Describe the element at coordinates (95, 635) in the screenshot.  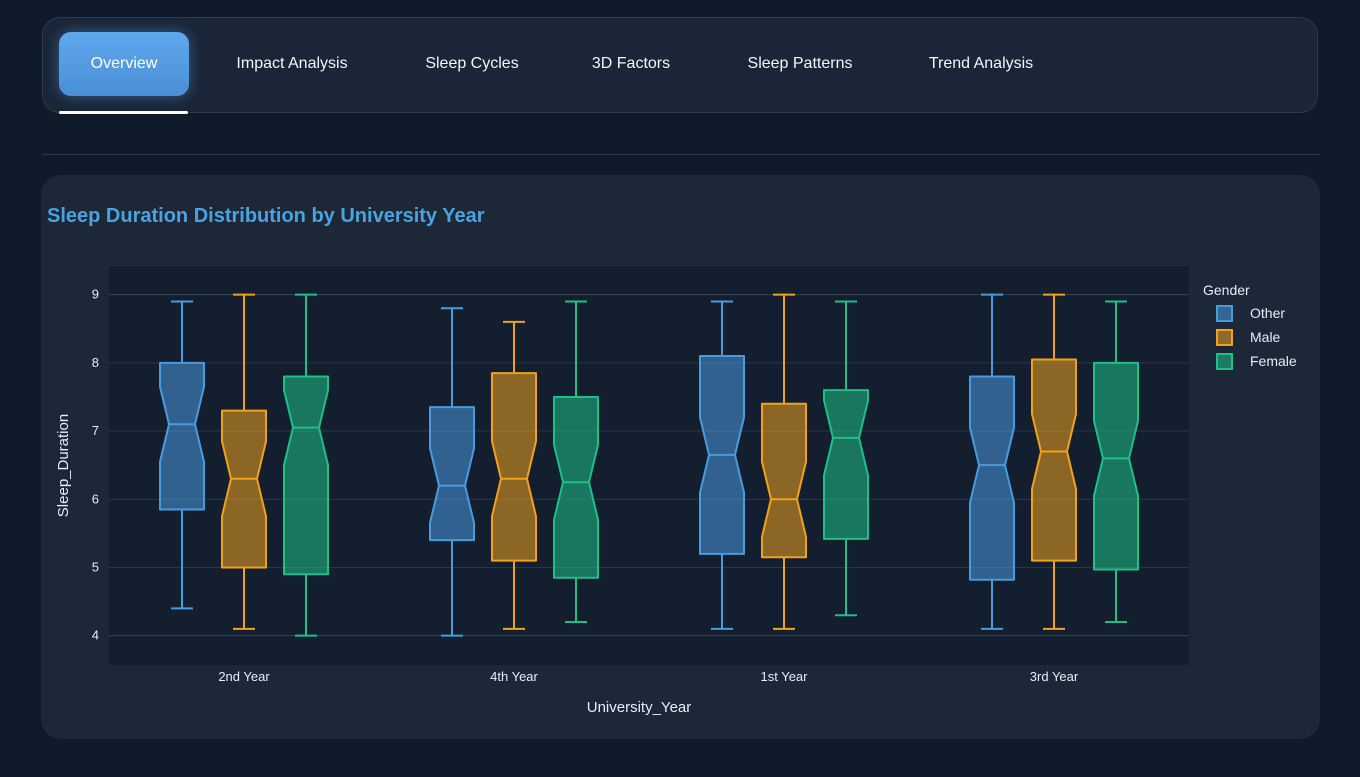
I see `y-tick-label: 4` at that location.